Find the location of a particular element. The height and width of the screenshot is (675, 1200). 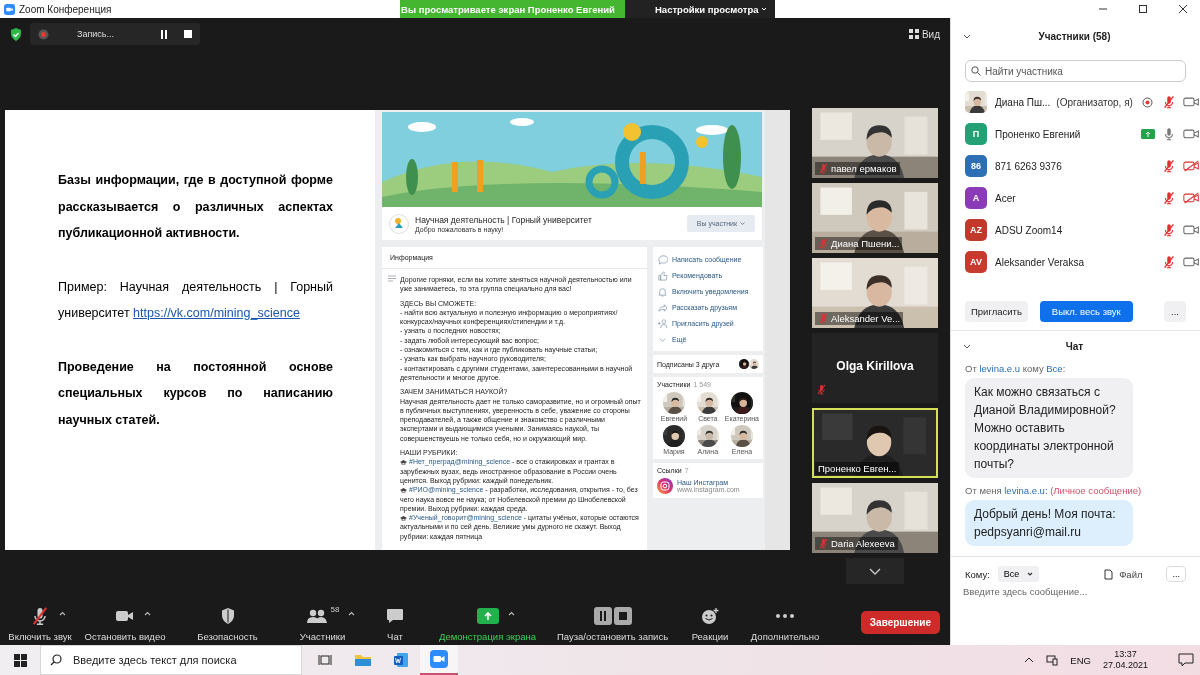

message-icon is located at coordinates (662, 259).